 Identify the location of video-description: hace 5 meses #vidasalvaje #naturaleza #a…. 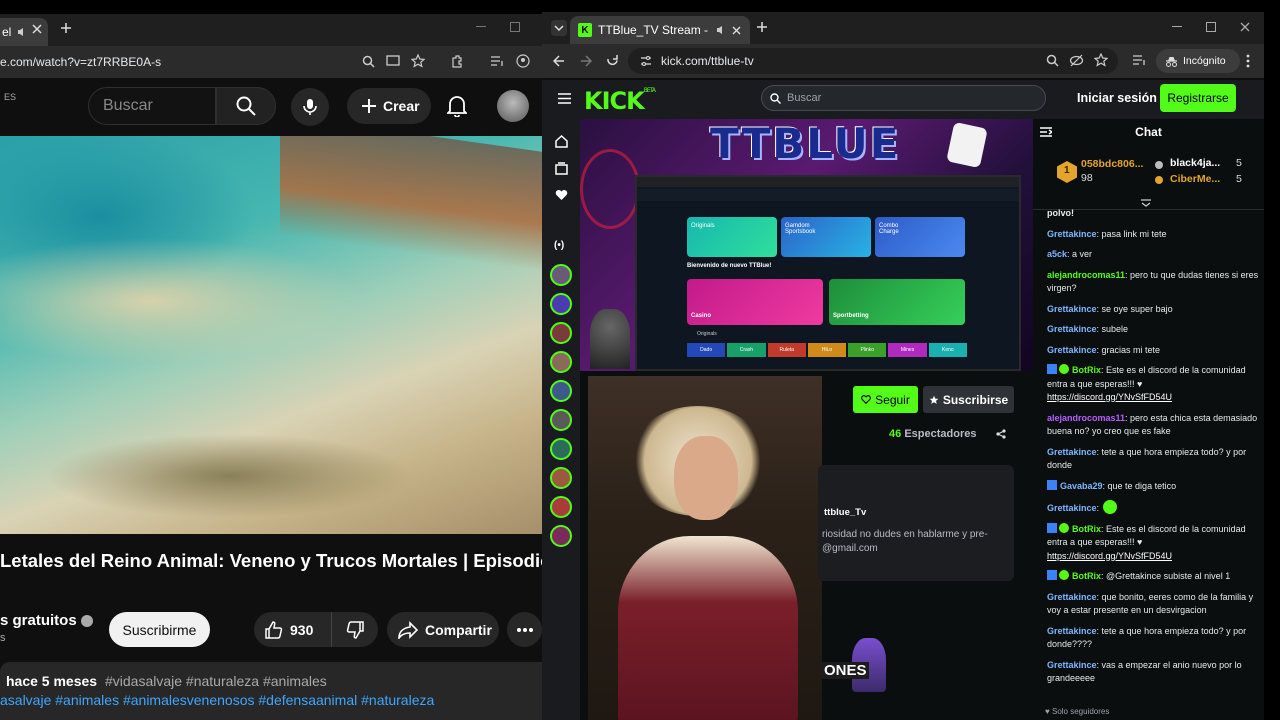
(271, 691).